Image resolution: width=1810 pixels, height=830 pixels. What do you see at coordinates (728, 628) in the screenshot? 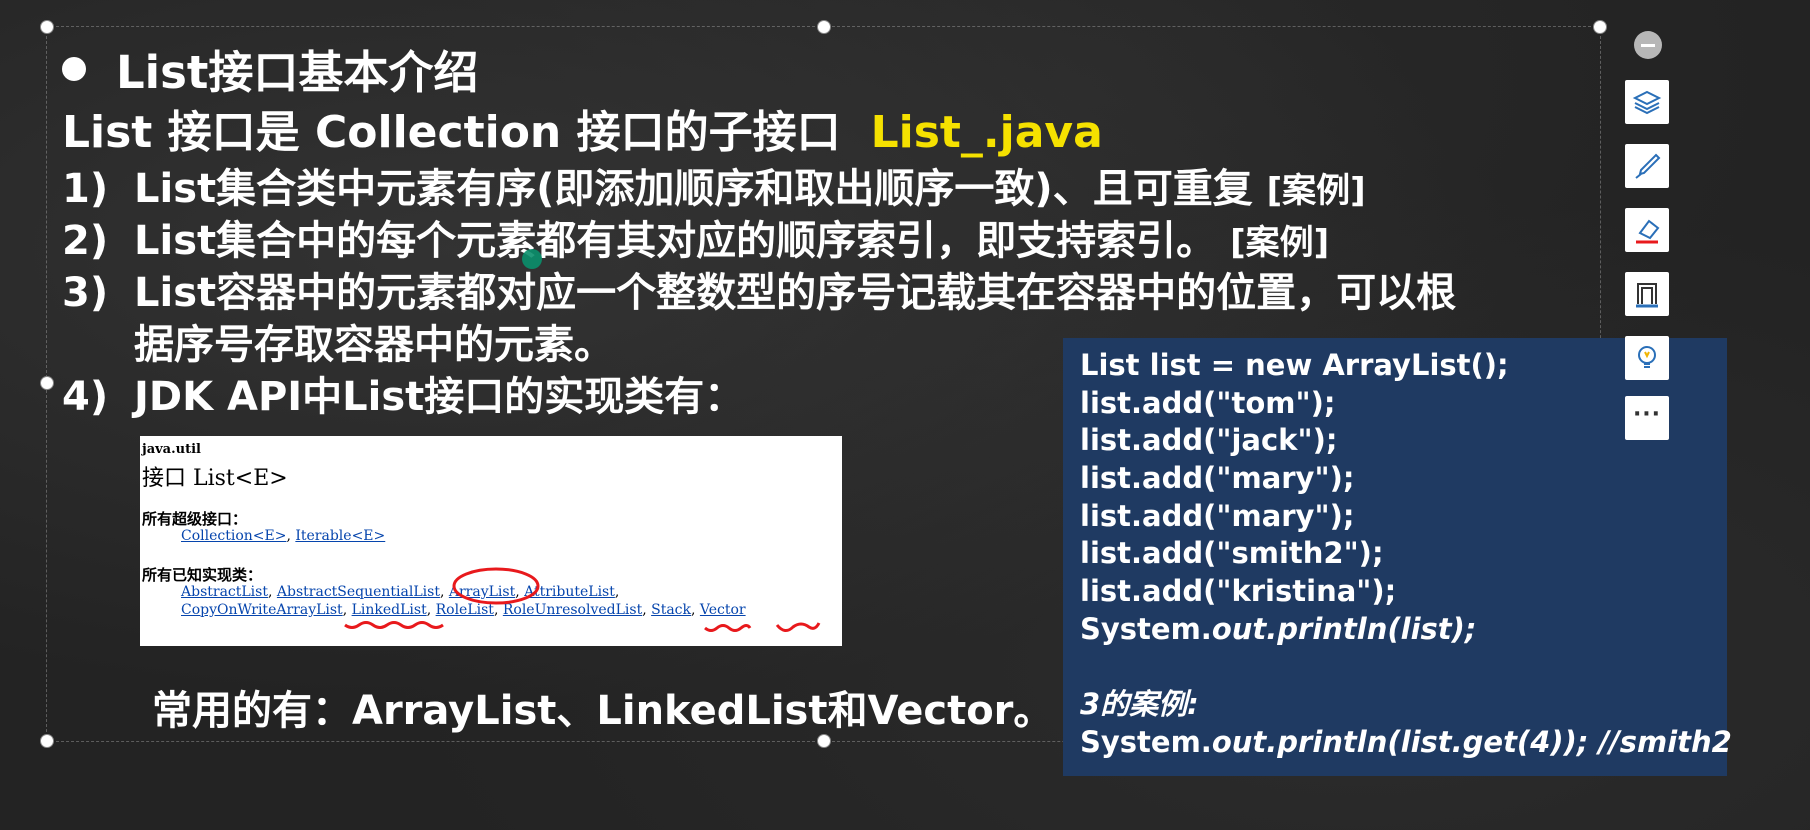
I see `stack-underline` at bounding box center [728, 628].